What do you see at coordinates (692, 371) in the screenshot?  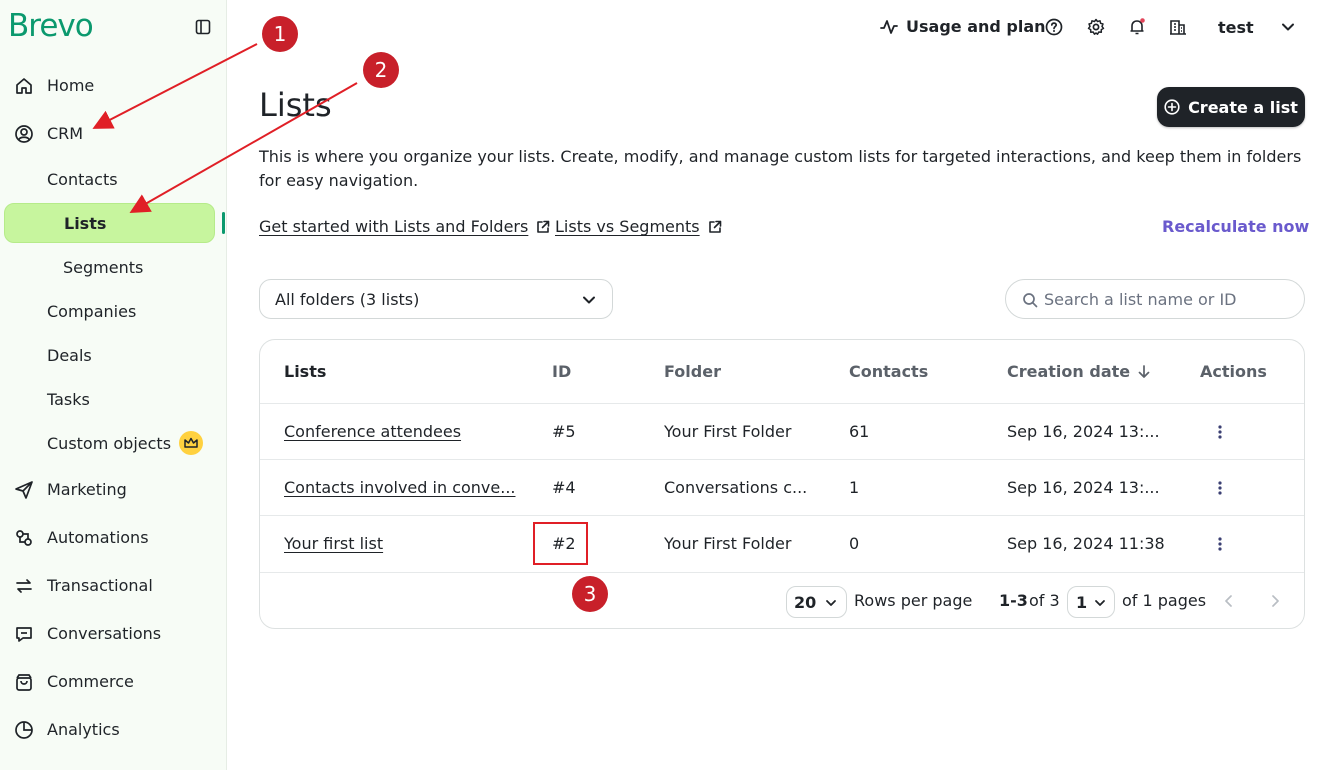 I see `column-header-folder: Folder` at bounding box center [692, 371].